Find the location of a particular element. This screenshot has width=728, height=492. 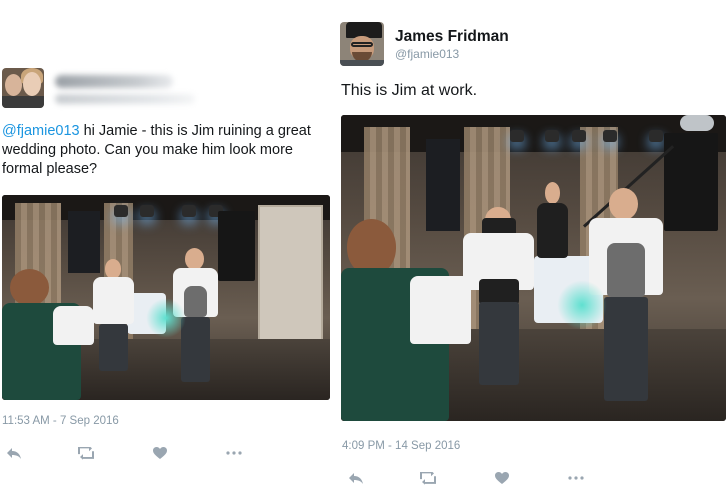

tweet-text: This is Jim at work. is located at coordinates (409, 90).